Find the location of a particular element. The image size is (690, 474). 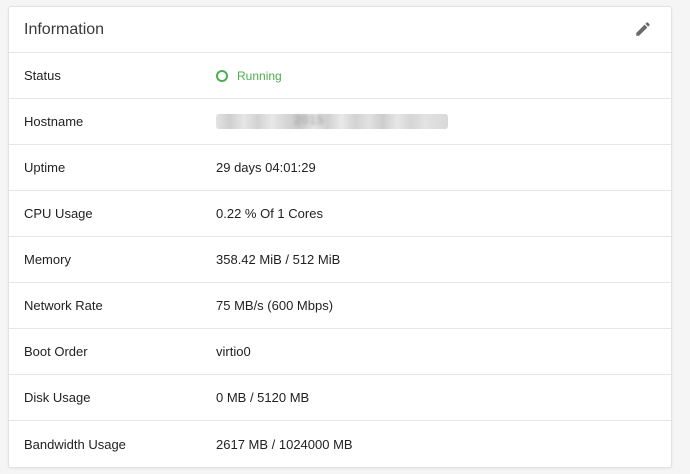

row-status: Status Running is located at coordinates (340, 76).